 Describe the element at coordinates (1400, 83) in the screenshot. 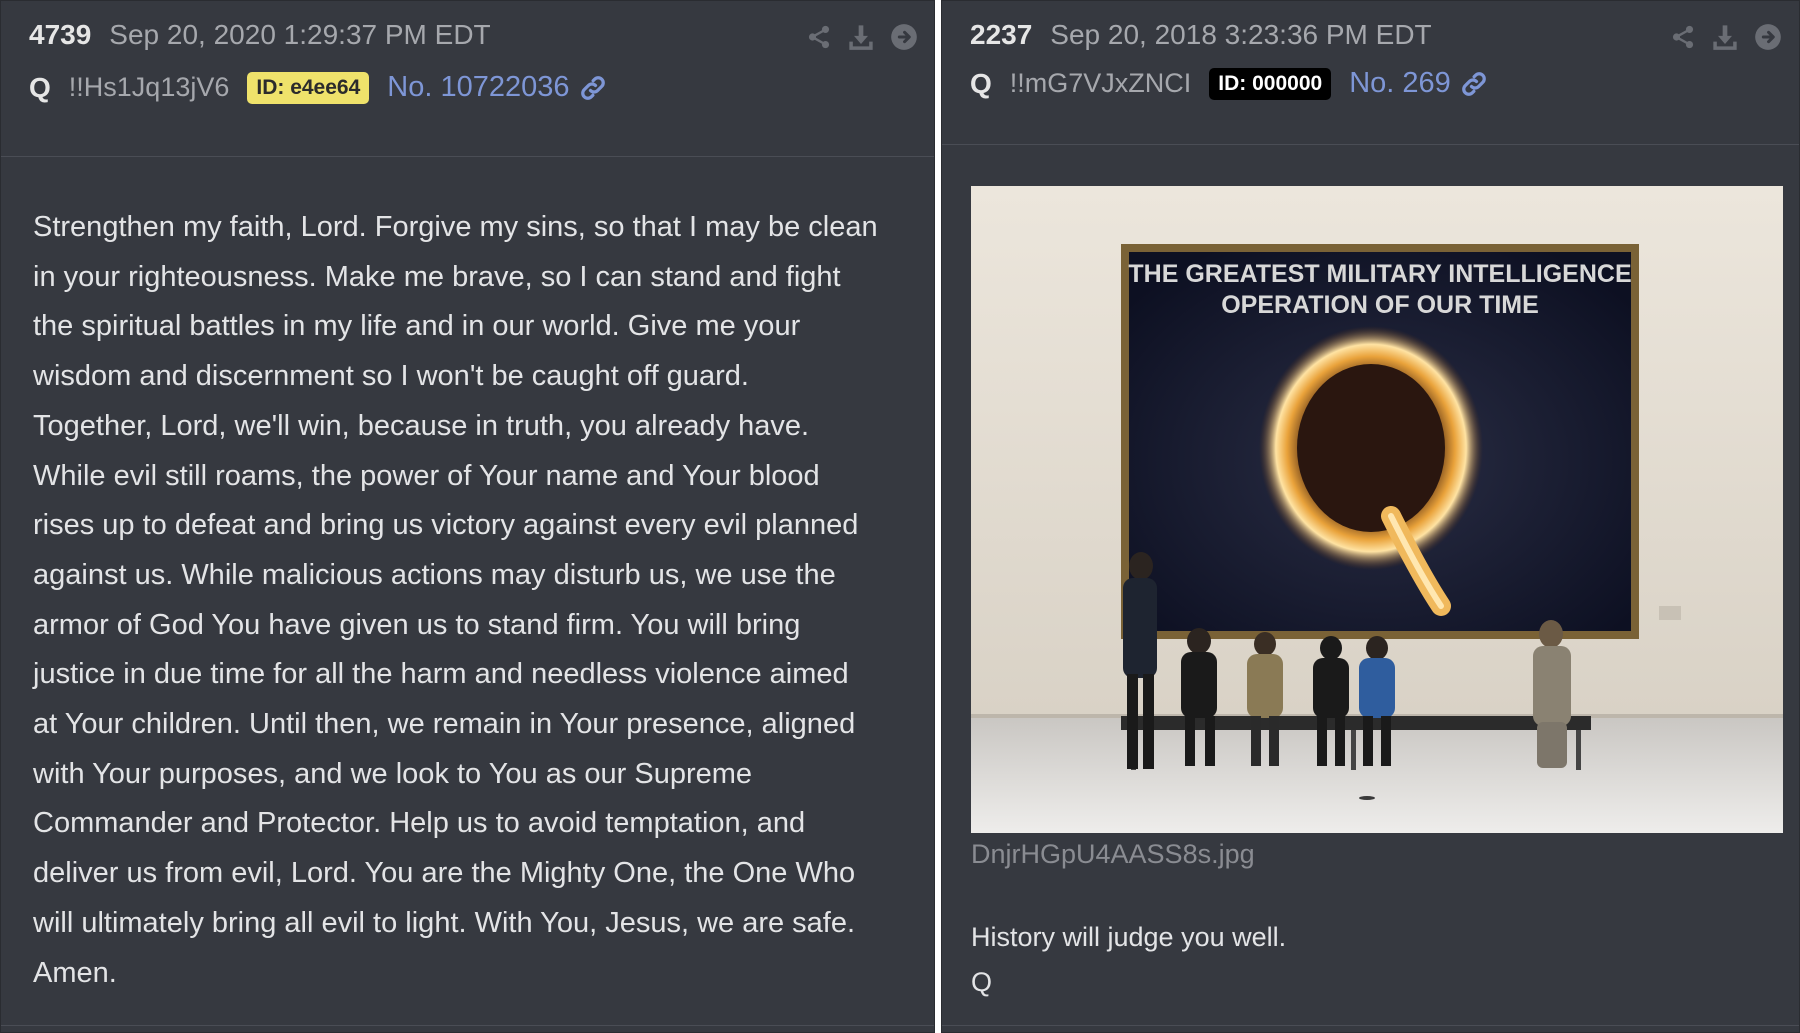

I see `post-link-label: No. 269` at that location.